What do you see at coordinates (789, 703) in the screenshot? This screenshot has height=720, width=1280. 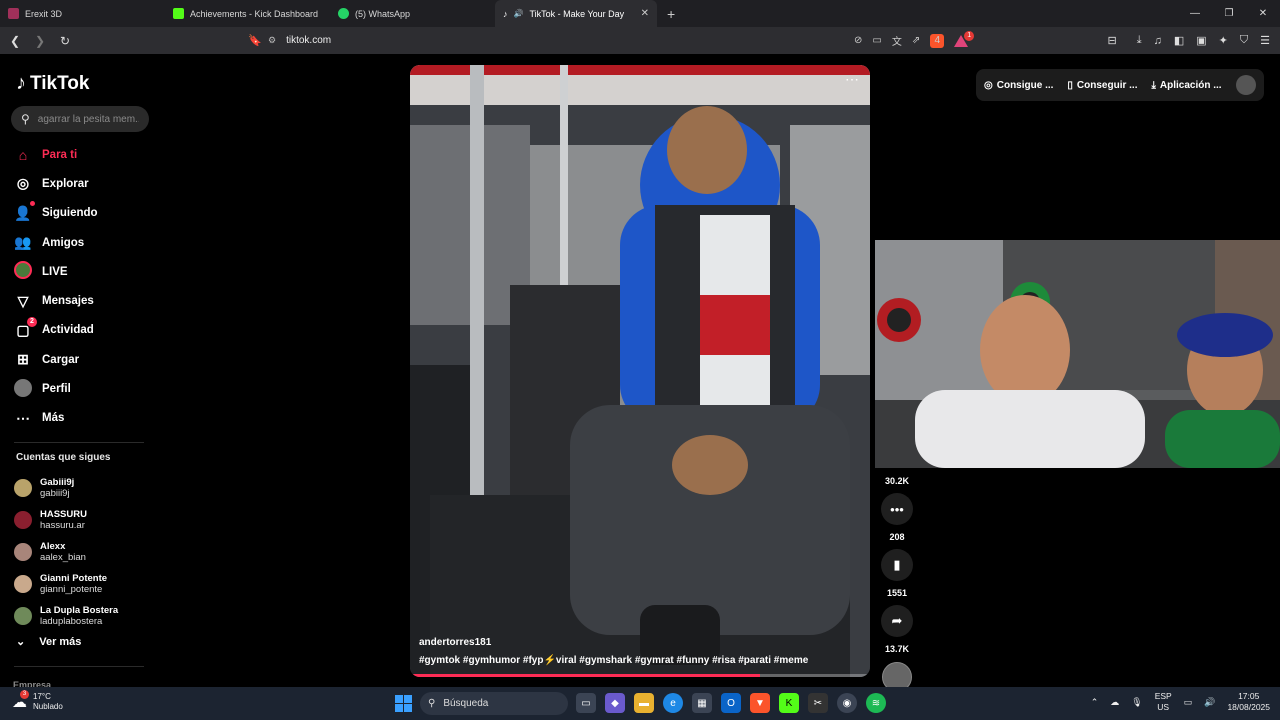 I see `kick-app-icon: K` at bounding box center [789, 703].